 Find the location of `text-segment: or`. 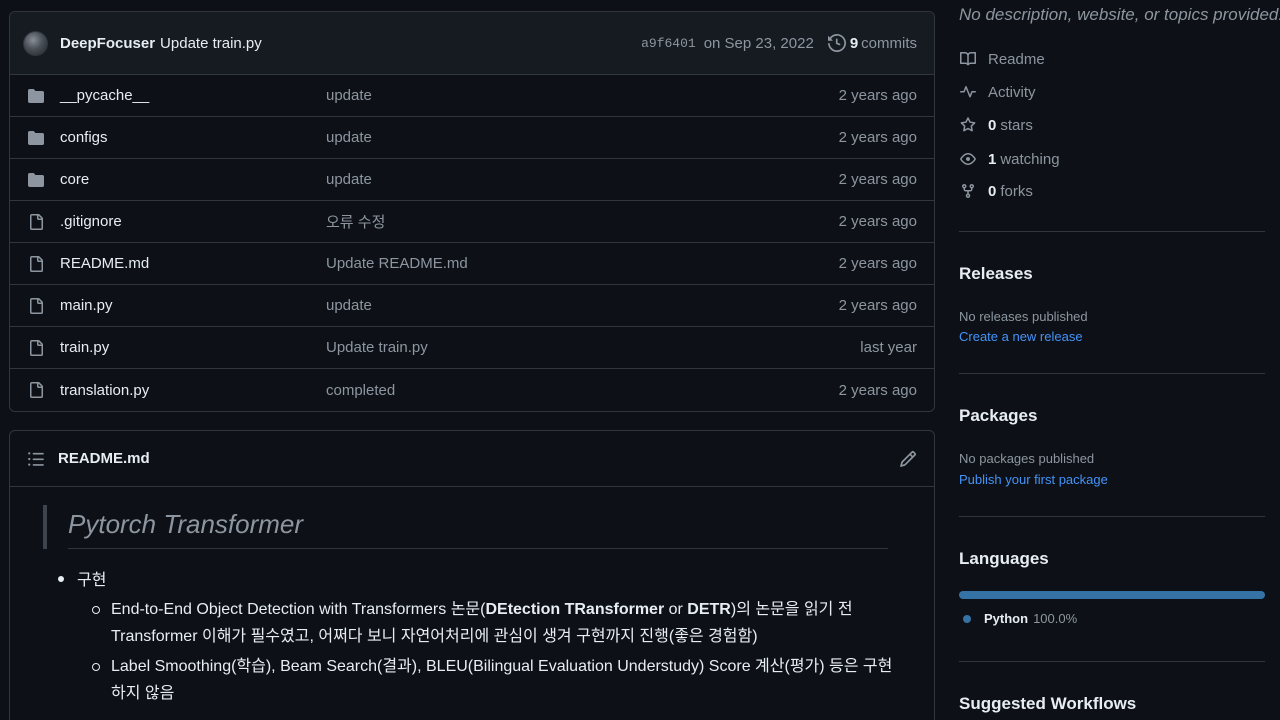

text-segment: or is located at coordinates (676, 609).